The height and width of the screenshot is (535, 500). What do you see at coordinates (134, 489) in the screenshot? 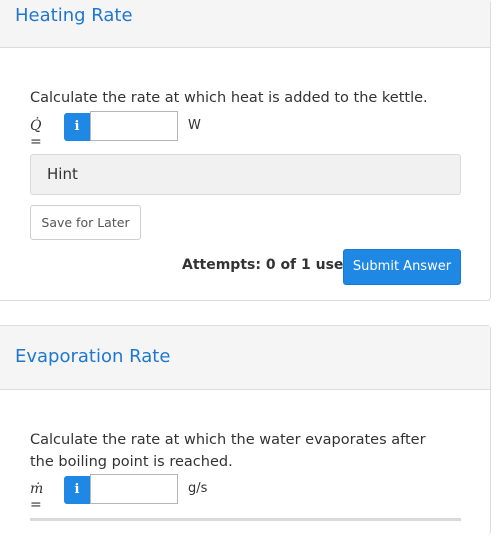
I see `evaporation-rate-input` at bounding box center [134, 489].